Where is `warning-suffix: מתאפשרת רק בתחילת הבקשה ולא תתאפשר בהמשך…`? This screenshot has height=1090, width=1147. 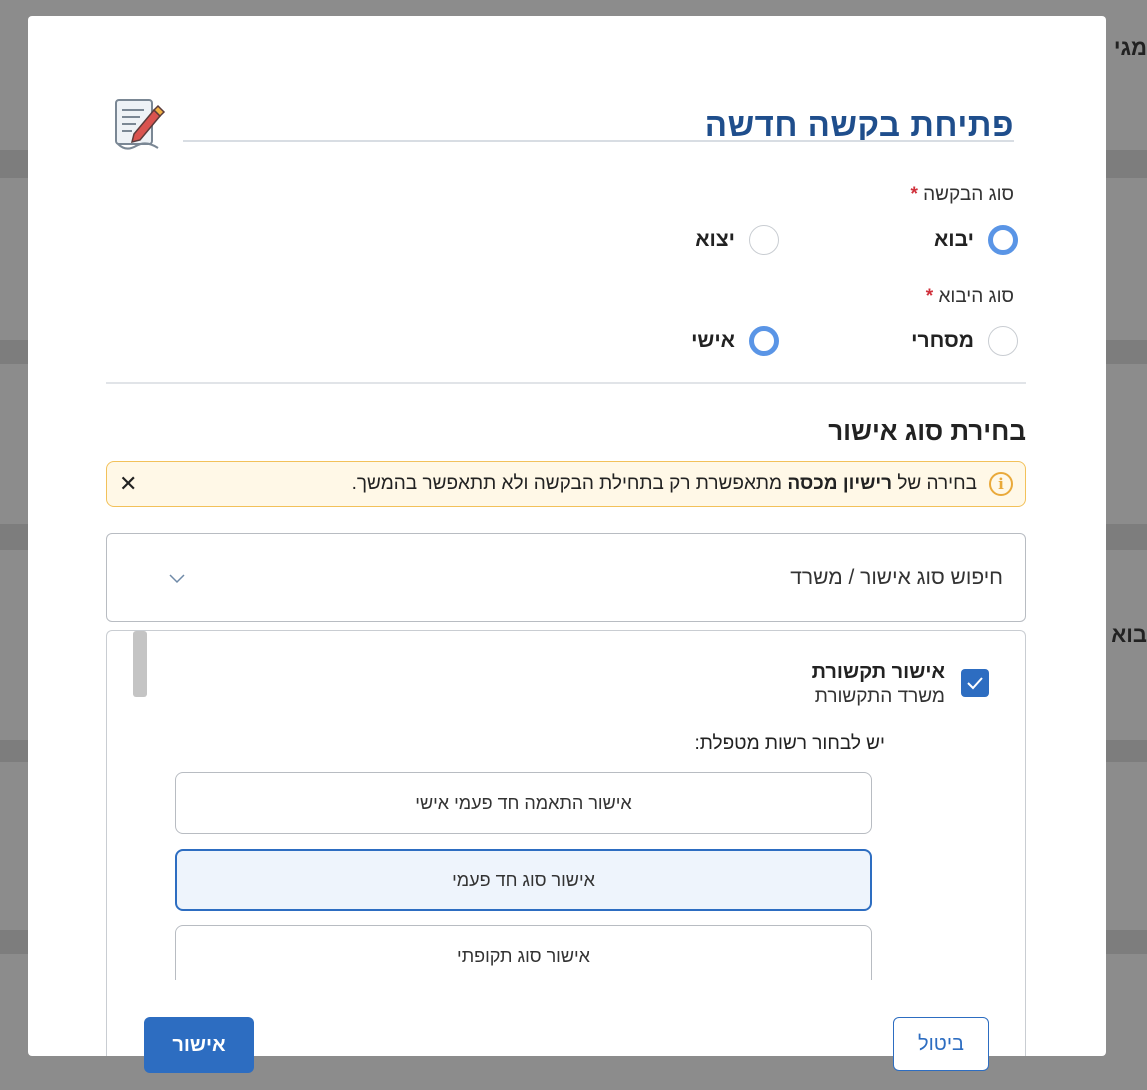
warning-suffix: מתאפשרת רק בתחילת הבקשה ולא תתאפשר בהמשך… is located at coordinates (567, 483).